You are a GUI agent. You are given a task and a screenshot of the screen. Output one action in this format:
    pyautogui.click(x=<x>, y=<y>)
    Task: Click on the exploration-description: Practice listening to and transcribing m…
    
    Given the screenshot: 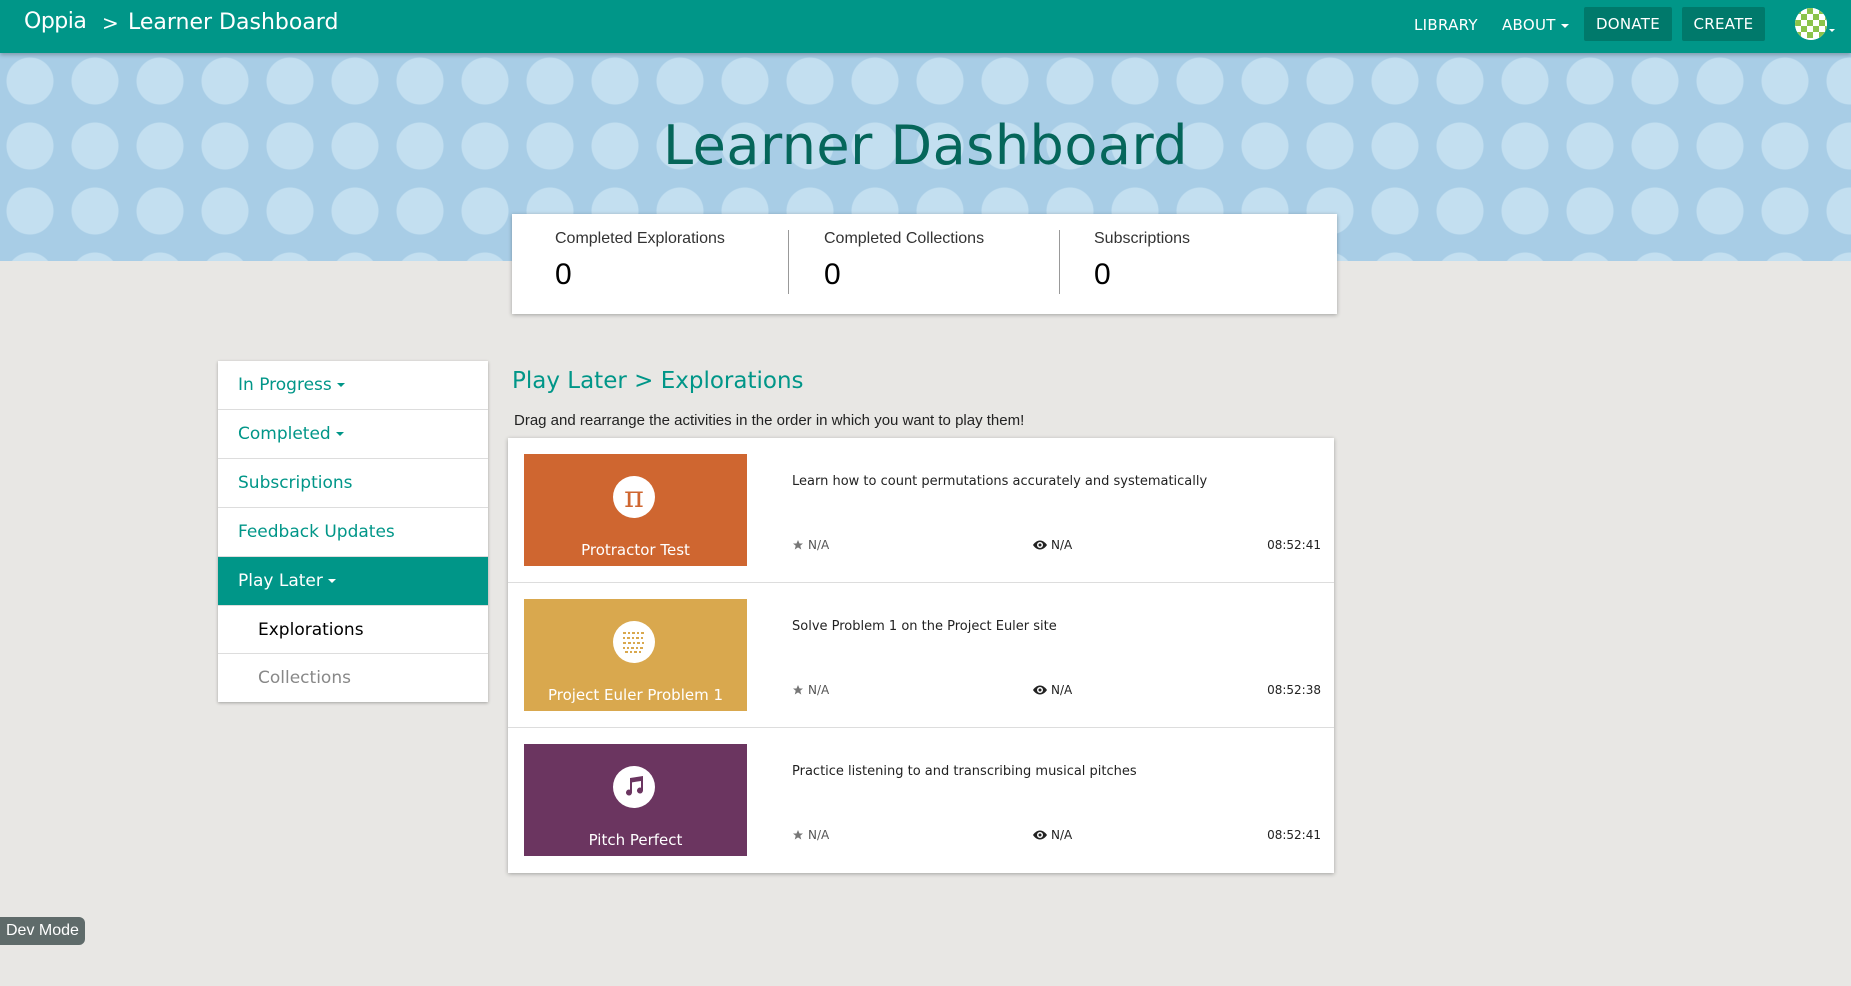 What is the action you would take?
    pyautogui.click(x=964, y=771)
    